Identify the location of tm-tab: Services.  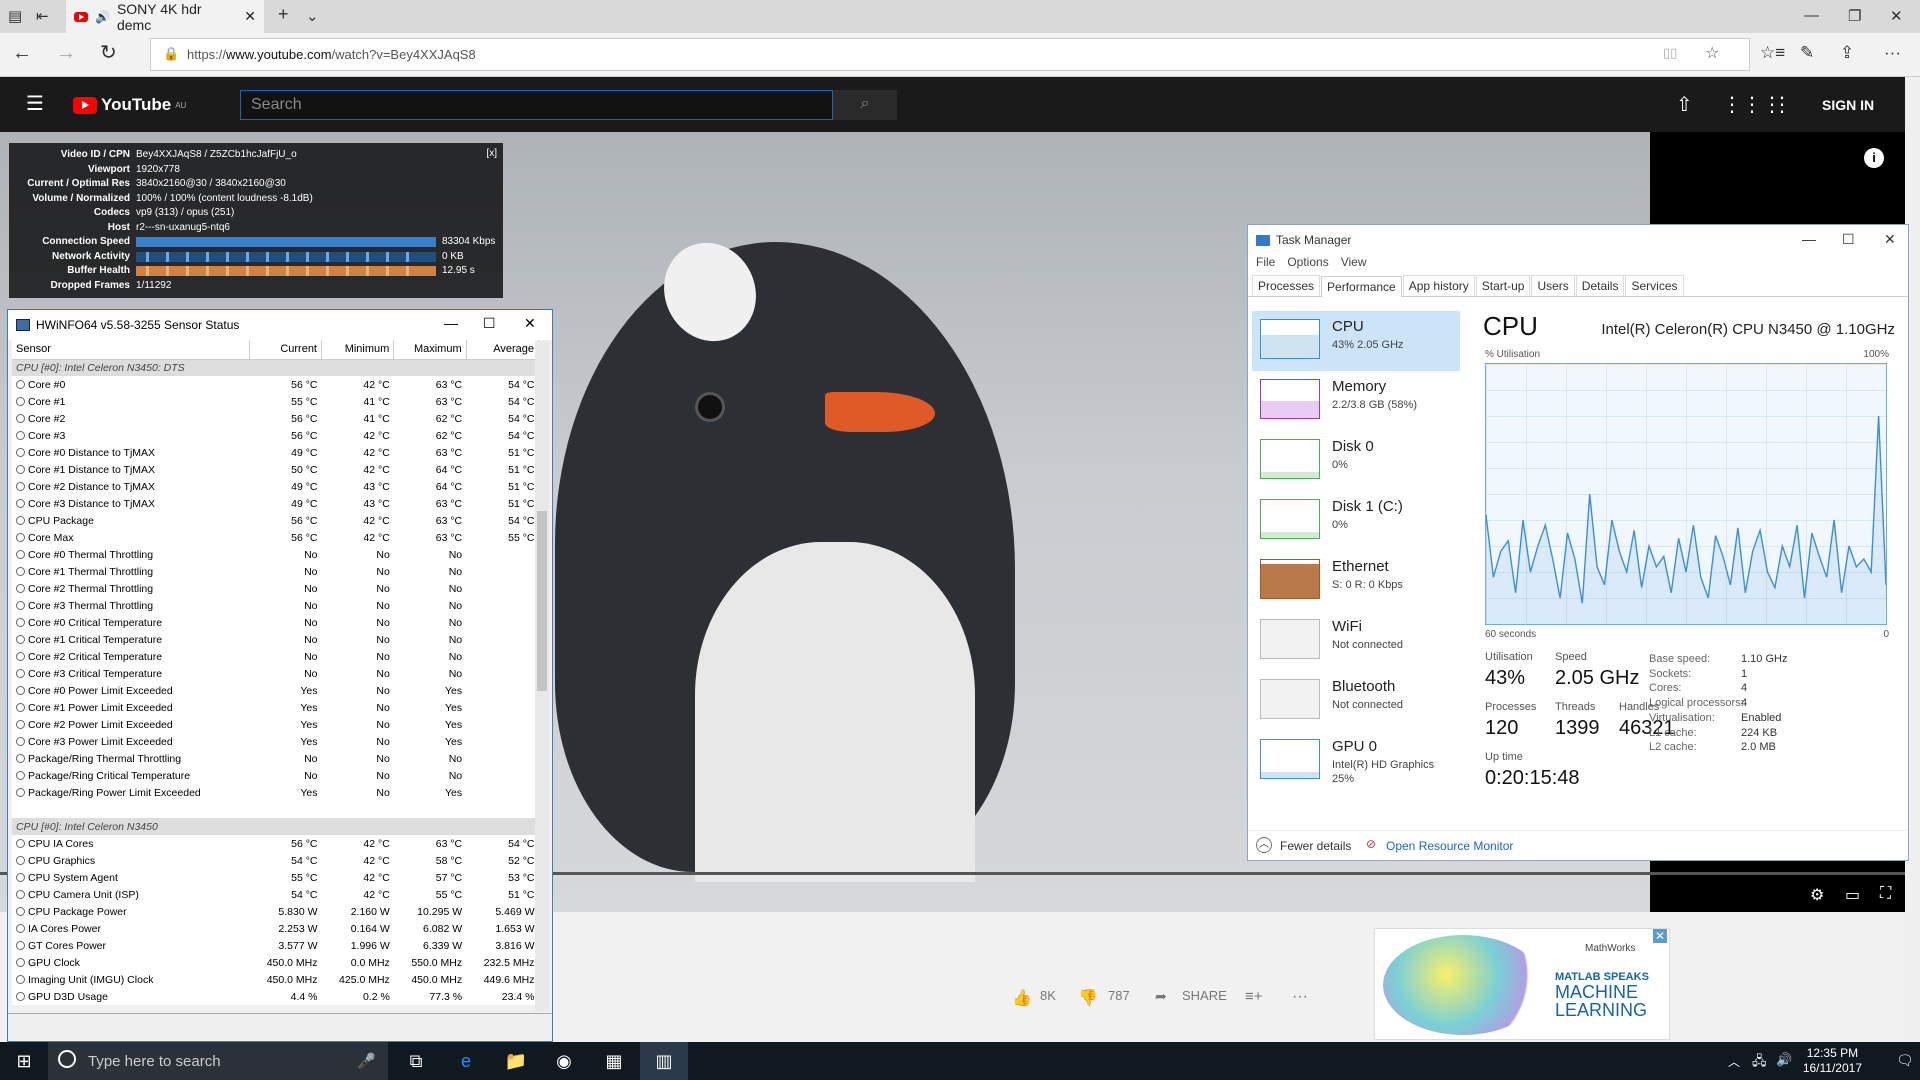
(1654, 285).